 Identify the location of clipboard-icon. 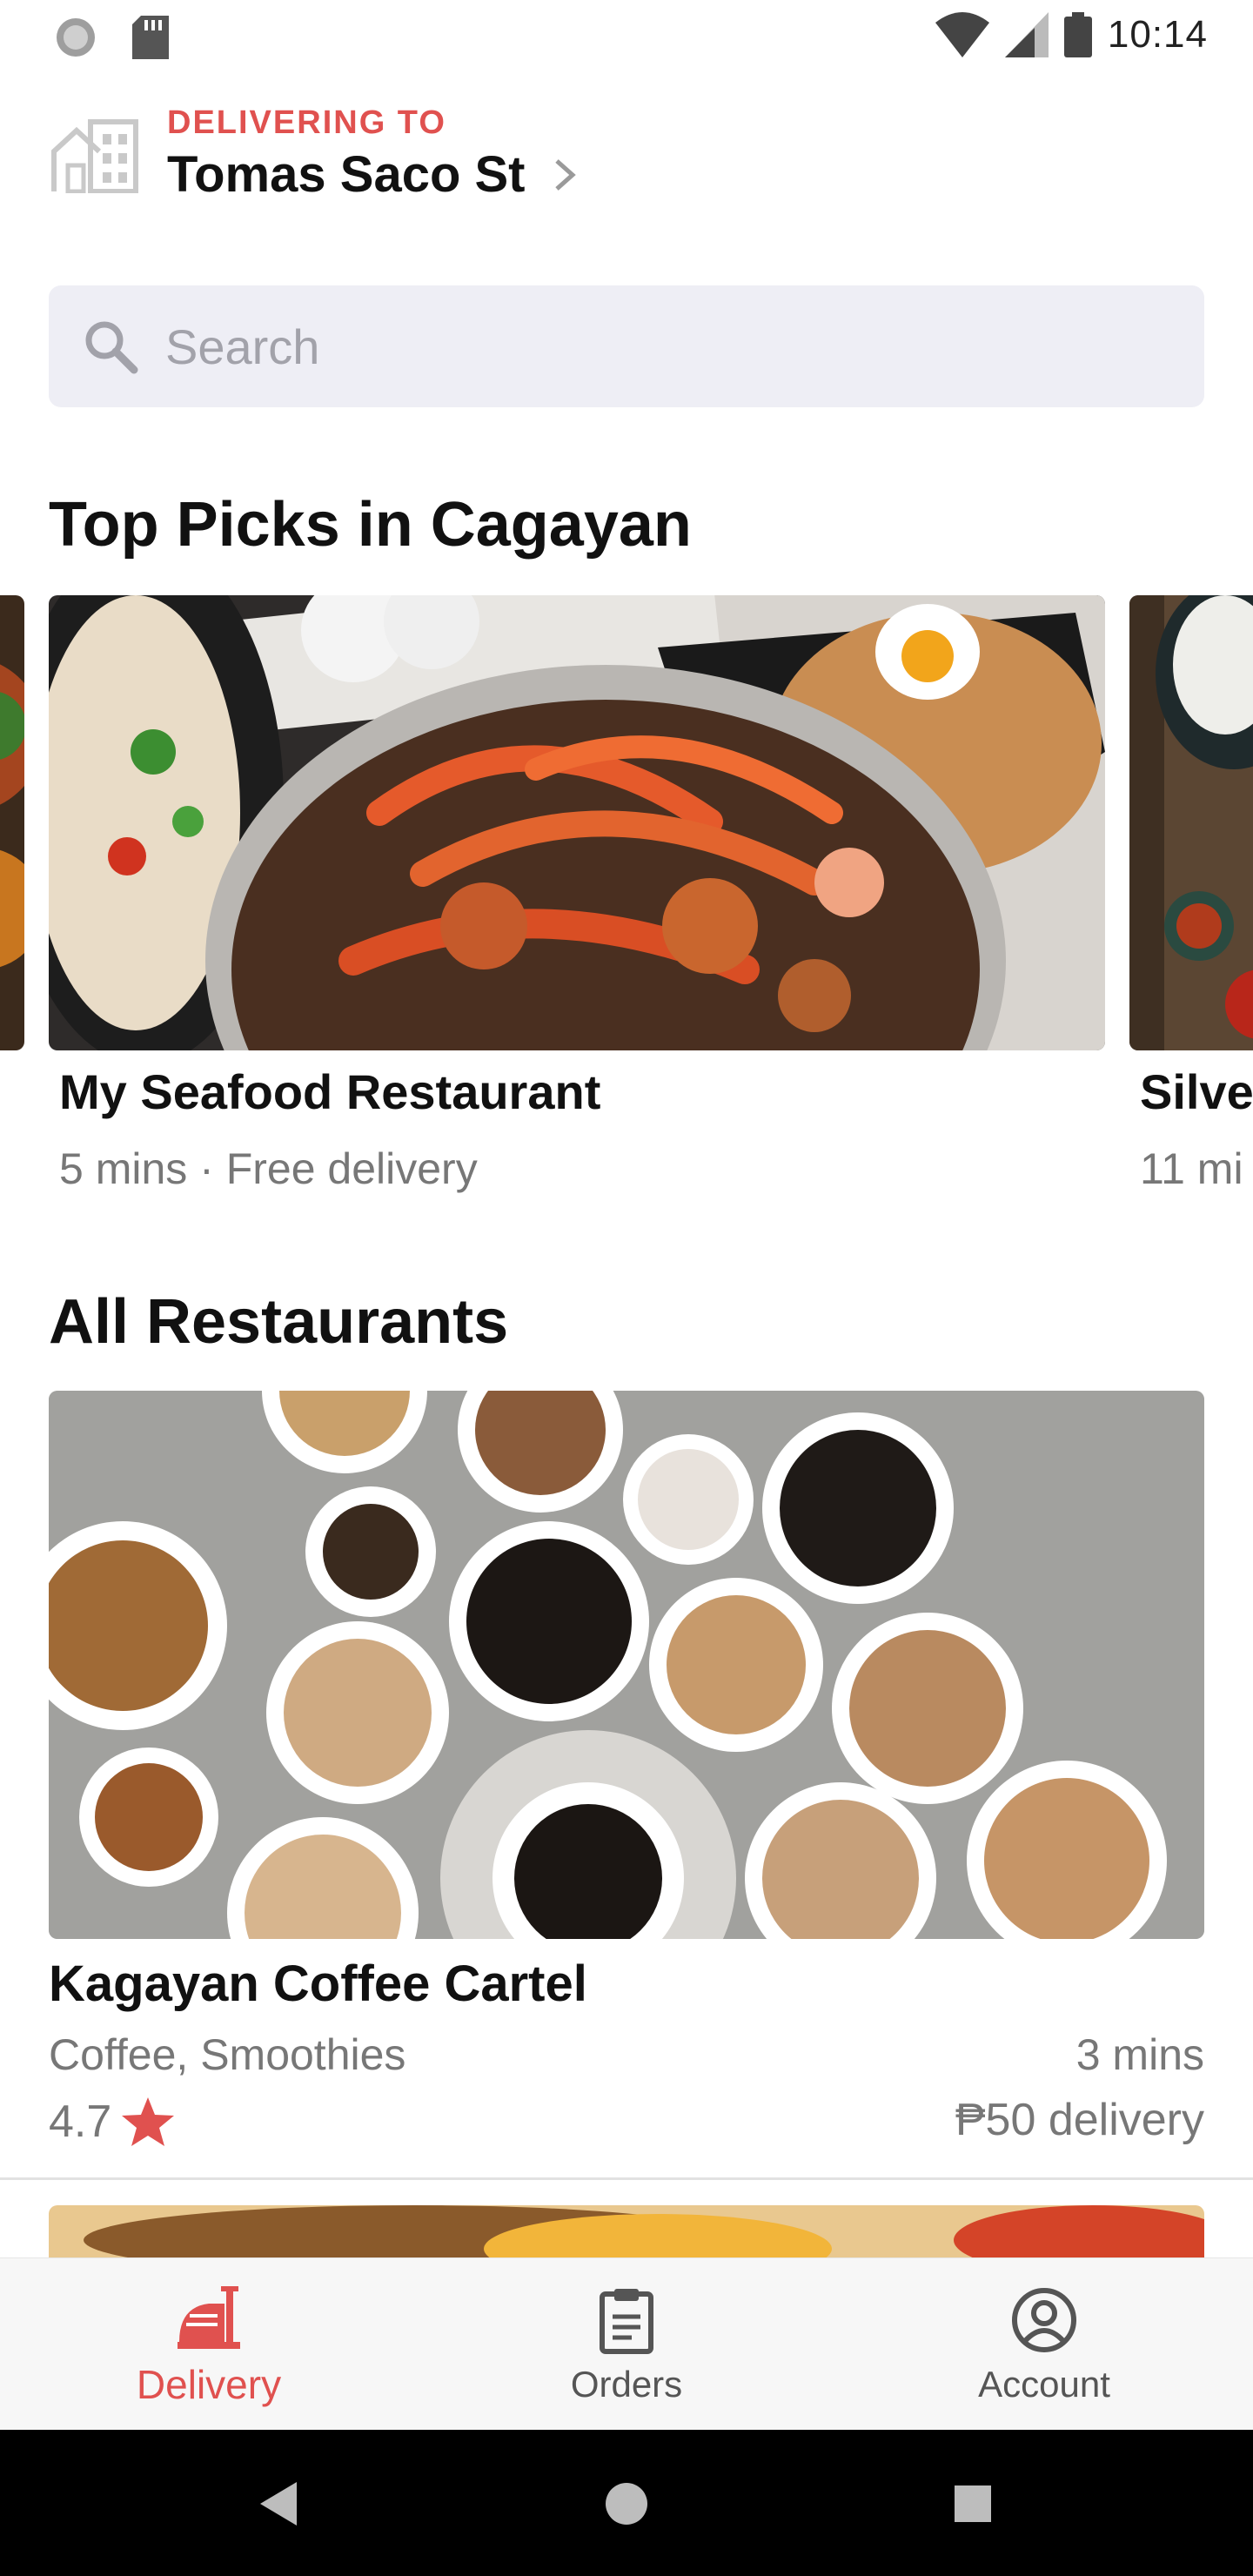
(626, 2321).